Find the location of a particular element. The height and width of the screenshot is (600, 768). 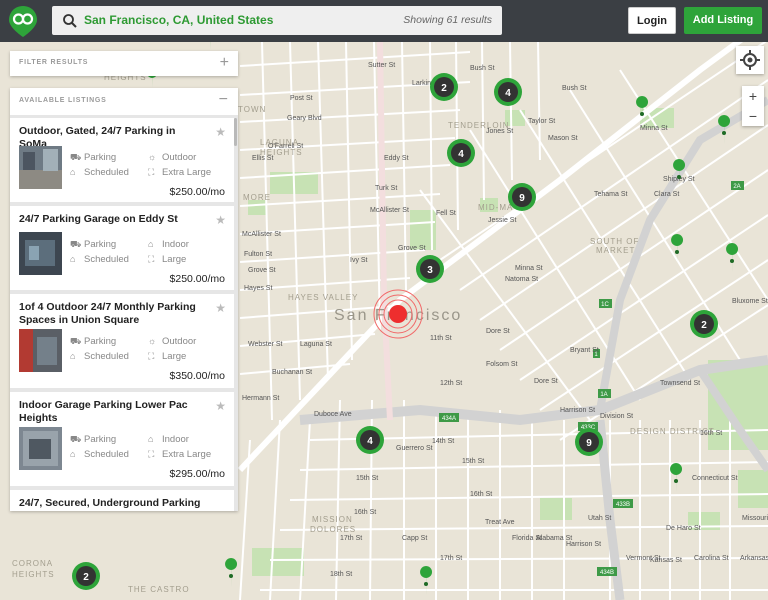

search-input: San Francisco, CA, United States is located at coordinates (178, 20).